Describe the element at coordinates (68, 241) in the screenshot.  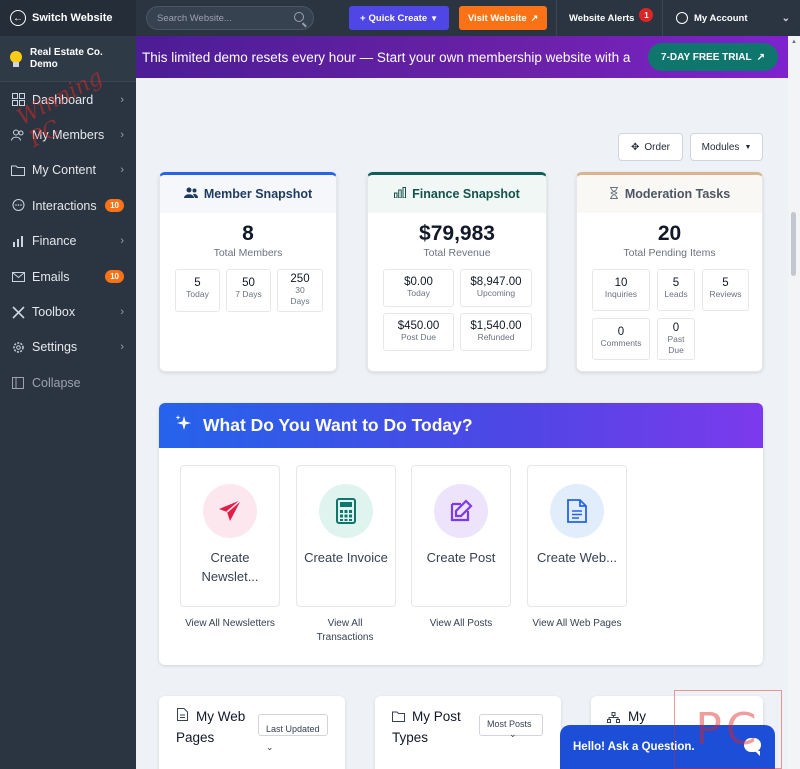
I see `sidebar-item-finance: Finance ›` at that location.